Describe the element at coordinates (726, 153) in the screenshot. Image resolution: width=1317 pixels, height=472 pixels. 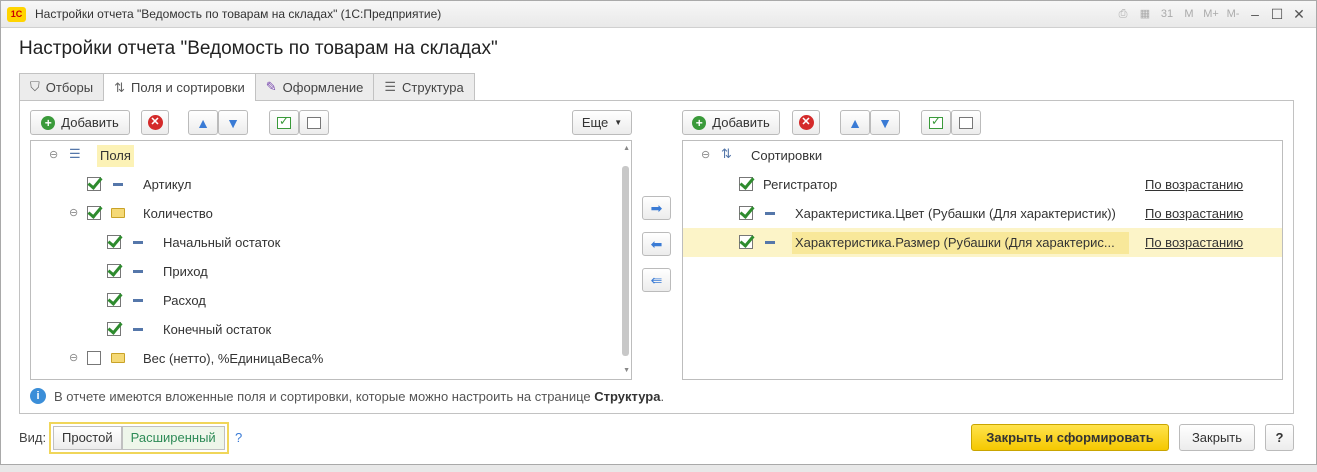
I see `sort-icon: ⇅` at that location.